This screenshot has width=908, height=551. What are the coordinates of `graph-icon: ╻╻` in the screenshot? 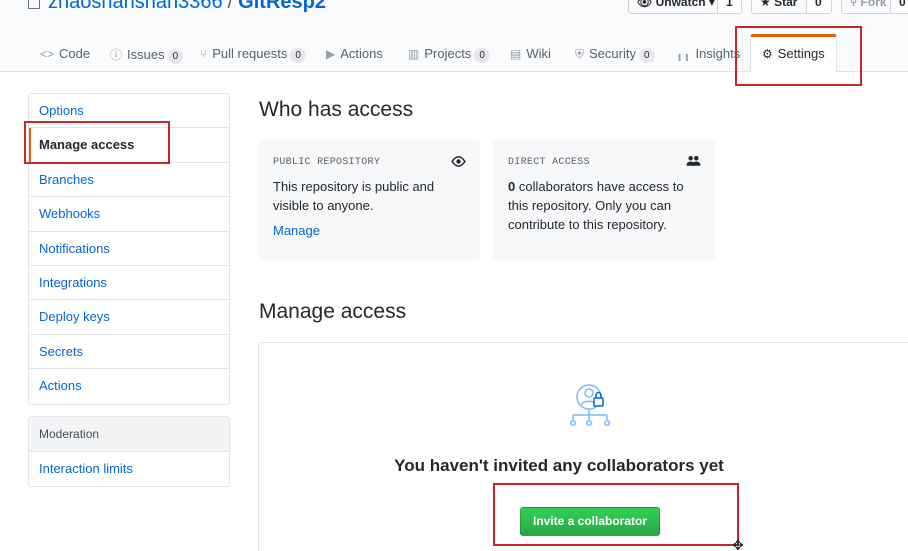 It's located at (683, 54).